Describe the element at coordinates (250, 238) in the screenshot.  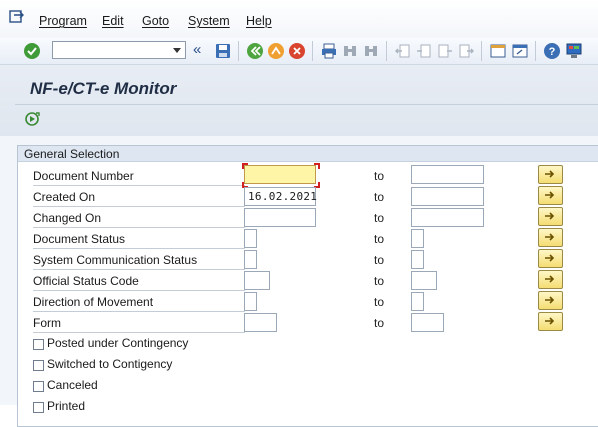
I see `document-status-from-input` at that location.